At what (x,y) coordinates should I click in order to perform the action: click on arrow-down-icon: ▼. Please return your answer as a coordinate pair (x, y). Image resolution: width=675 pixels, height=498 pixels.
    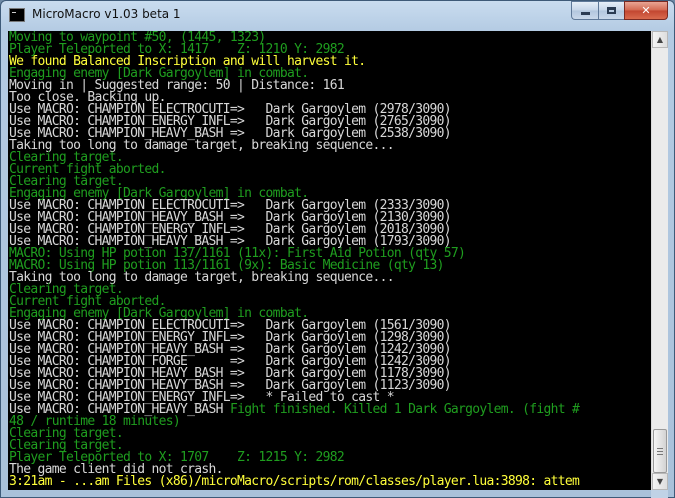
    Looking at the image, I should click on (660, 481).